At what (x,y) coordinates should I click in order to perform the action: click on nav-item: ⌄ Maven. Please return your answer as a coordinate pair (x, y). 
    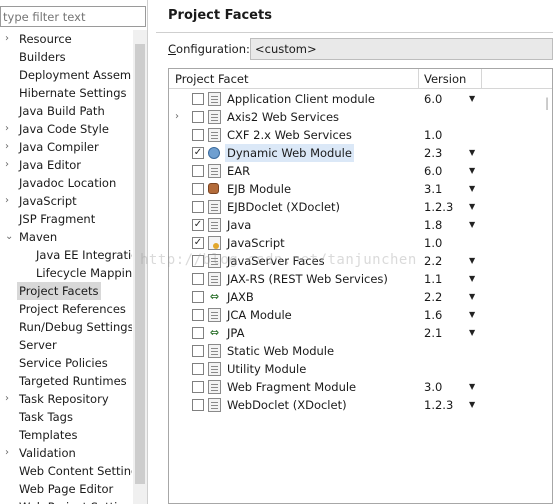
    Looking at the image, I should click on (66, 237).